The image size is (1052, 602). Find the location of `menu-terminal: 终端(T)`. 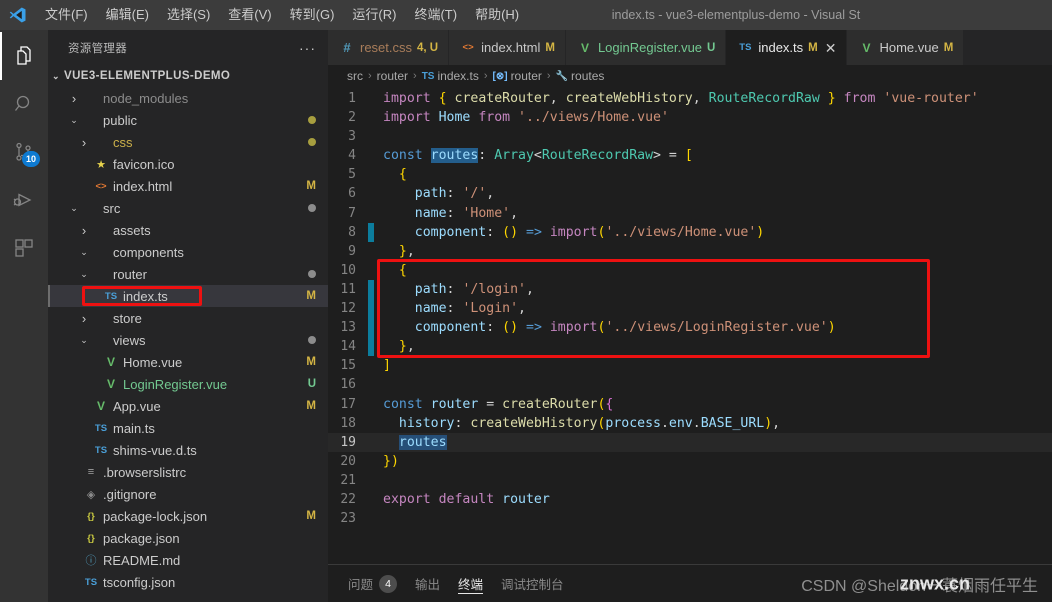

menu-terminal: 终端(T) is located at coordinates (435, 15).